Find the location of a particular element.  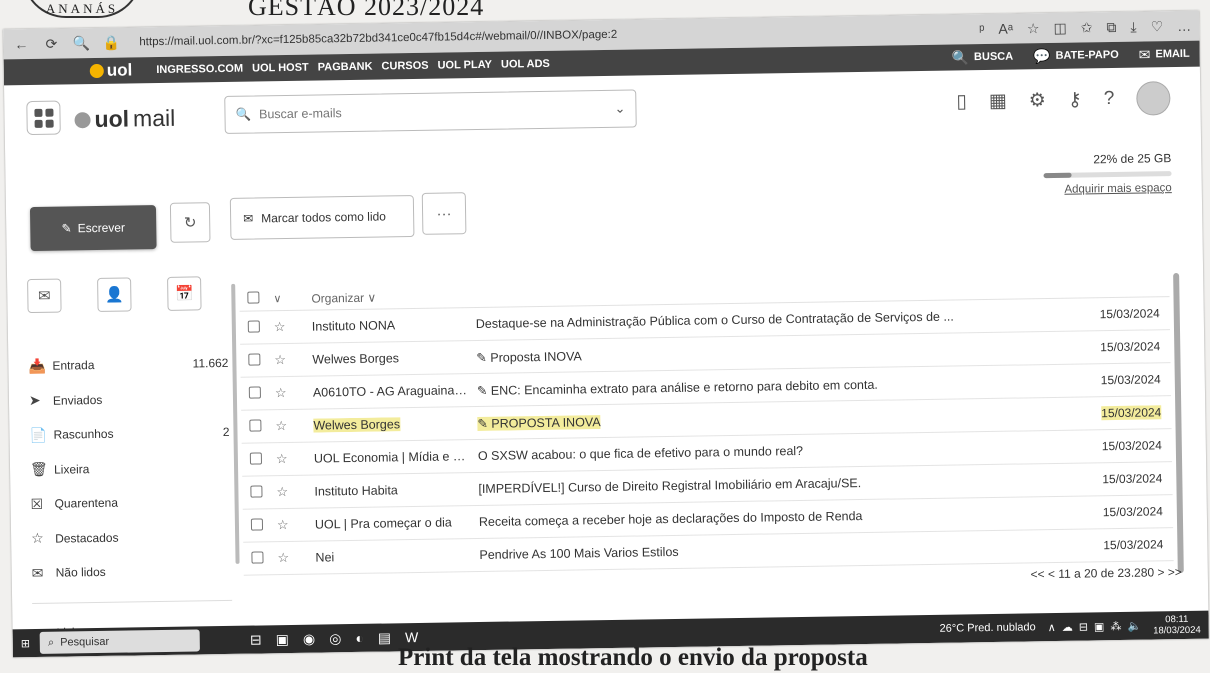

sidebar-item-destacados: ☆ Destacados is located at coordinates (131, 537).